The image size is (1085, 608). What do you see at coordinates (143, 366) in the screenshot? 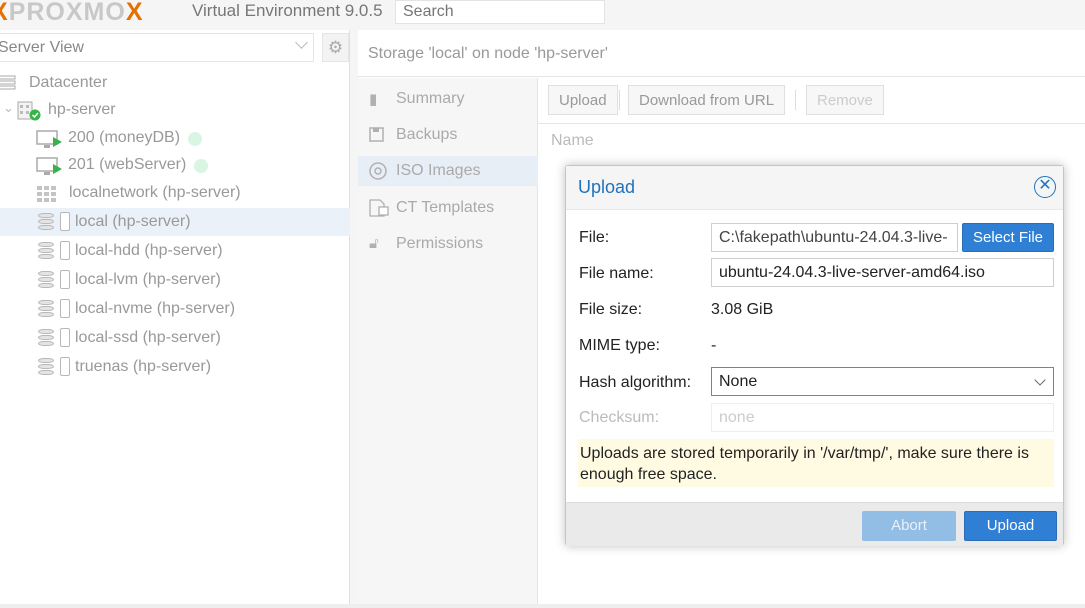
I see `tree-item-label: truenas (hp-server)` at bounding box center [143, 366].